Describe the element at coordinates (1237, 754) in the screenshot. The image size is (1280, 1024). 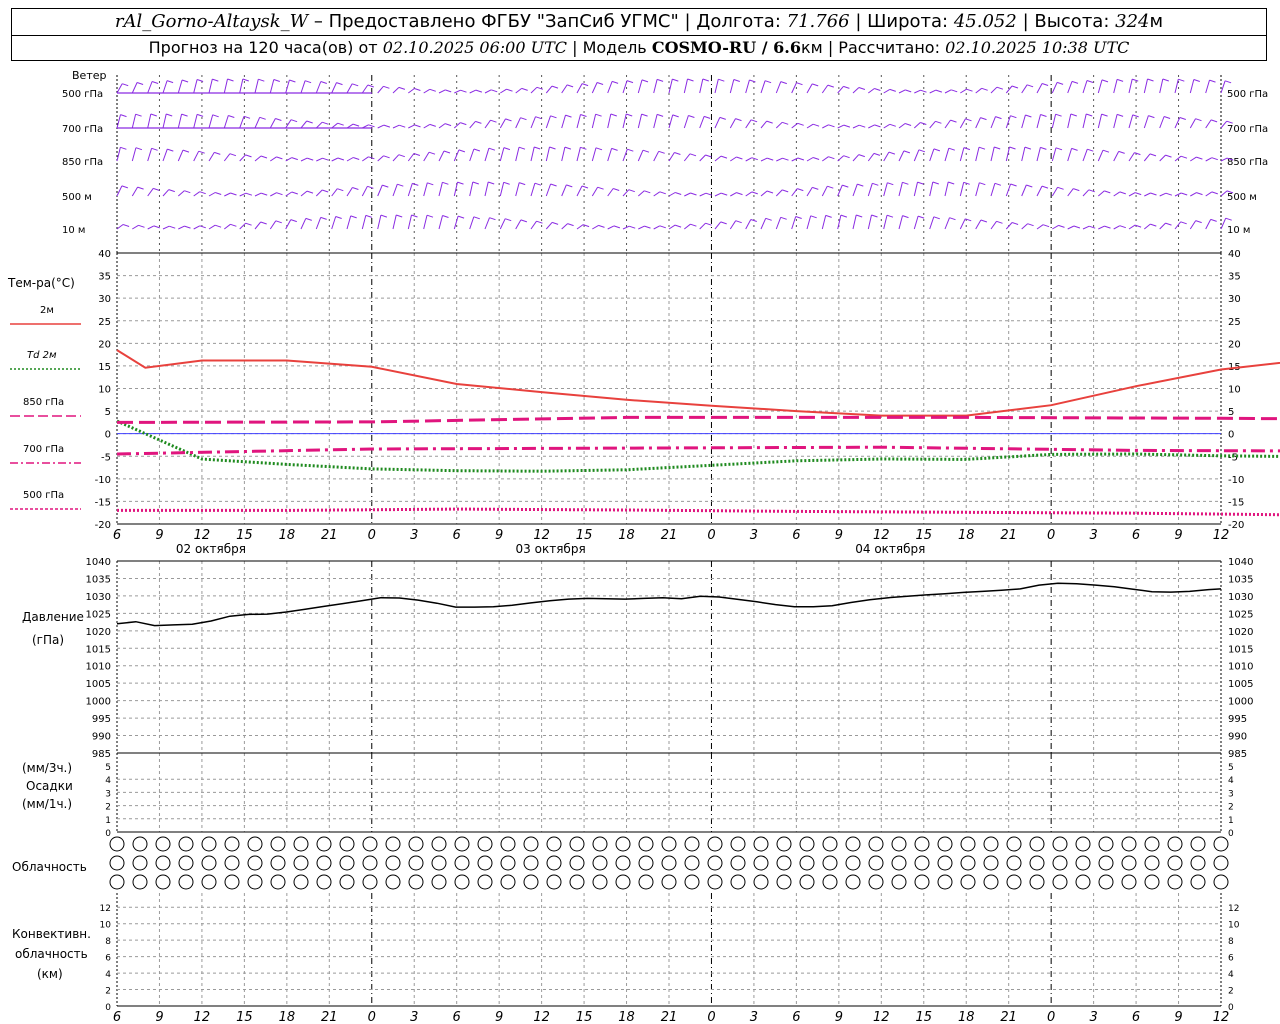
I see `pressure-tick-right: 985` at that location.